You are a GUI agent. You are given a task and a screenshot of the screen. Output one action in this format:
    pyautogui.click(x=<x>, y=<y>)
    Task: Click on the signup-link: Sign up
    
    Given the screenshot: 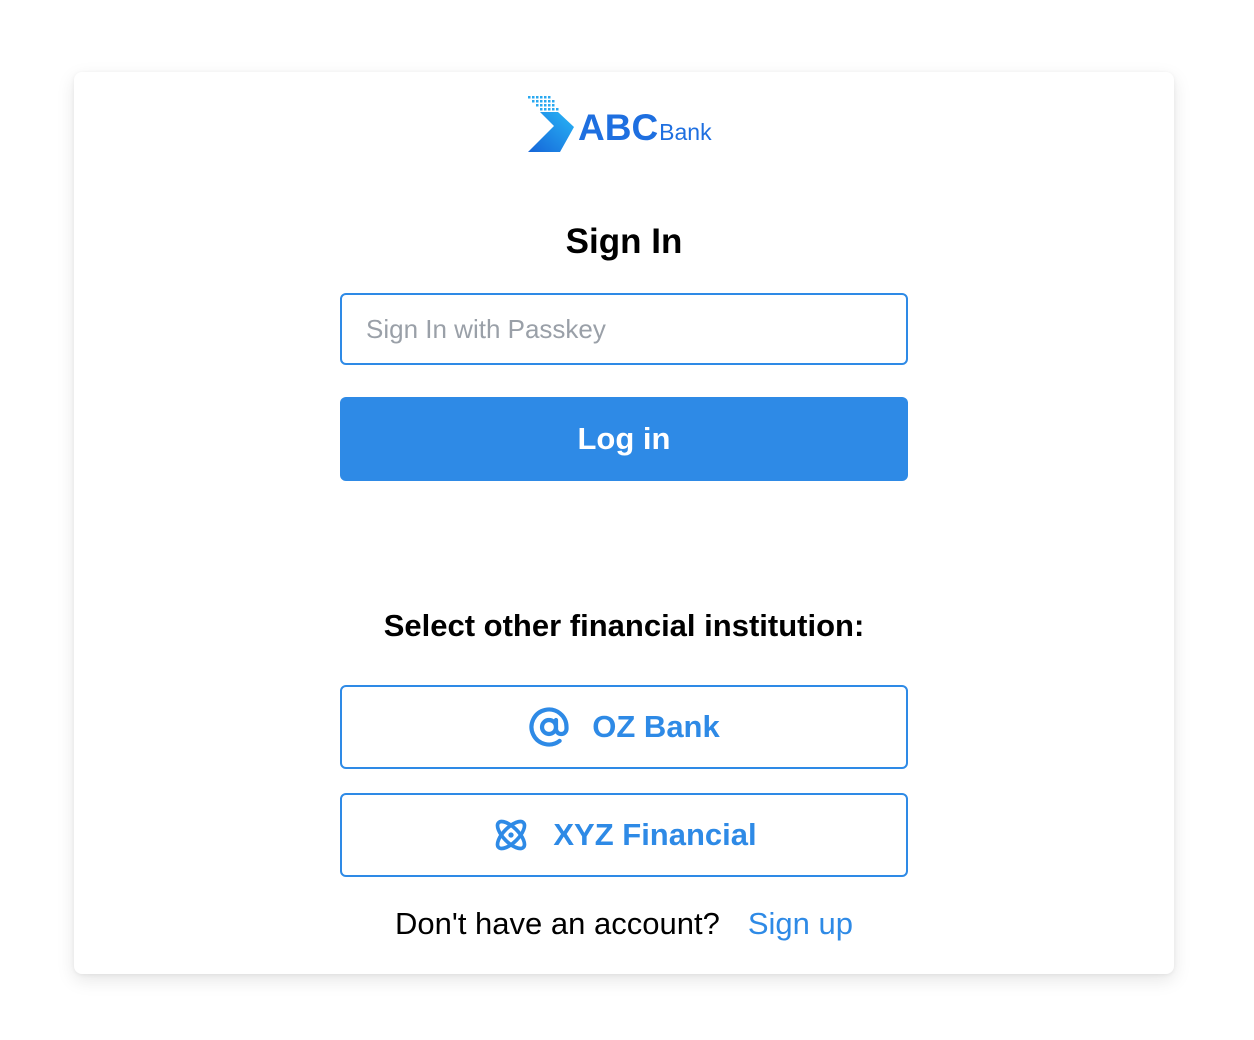 What is the action you would take?
    pyautogui.click(x=800, y=923)
    